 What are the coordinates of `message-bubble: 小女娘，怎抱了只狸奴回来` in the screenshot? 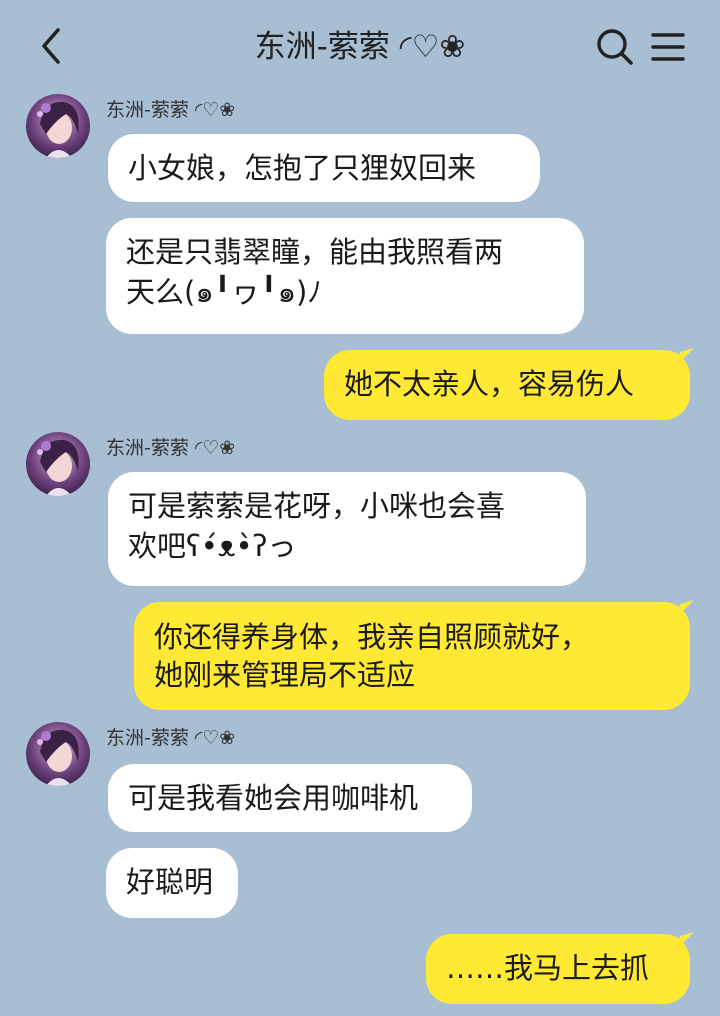 It's located at (324, 168).